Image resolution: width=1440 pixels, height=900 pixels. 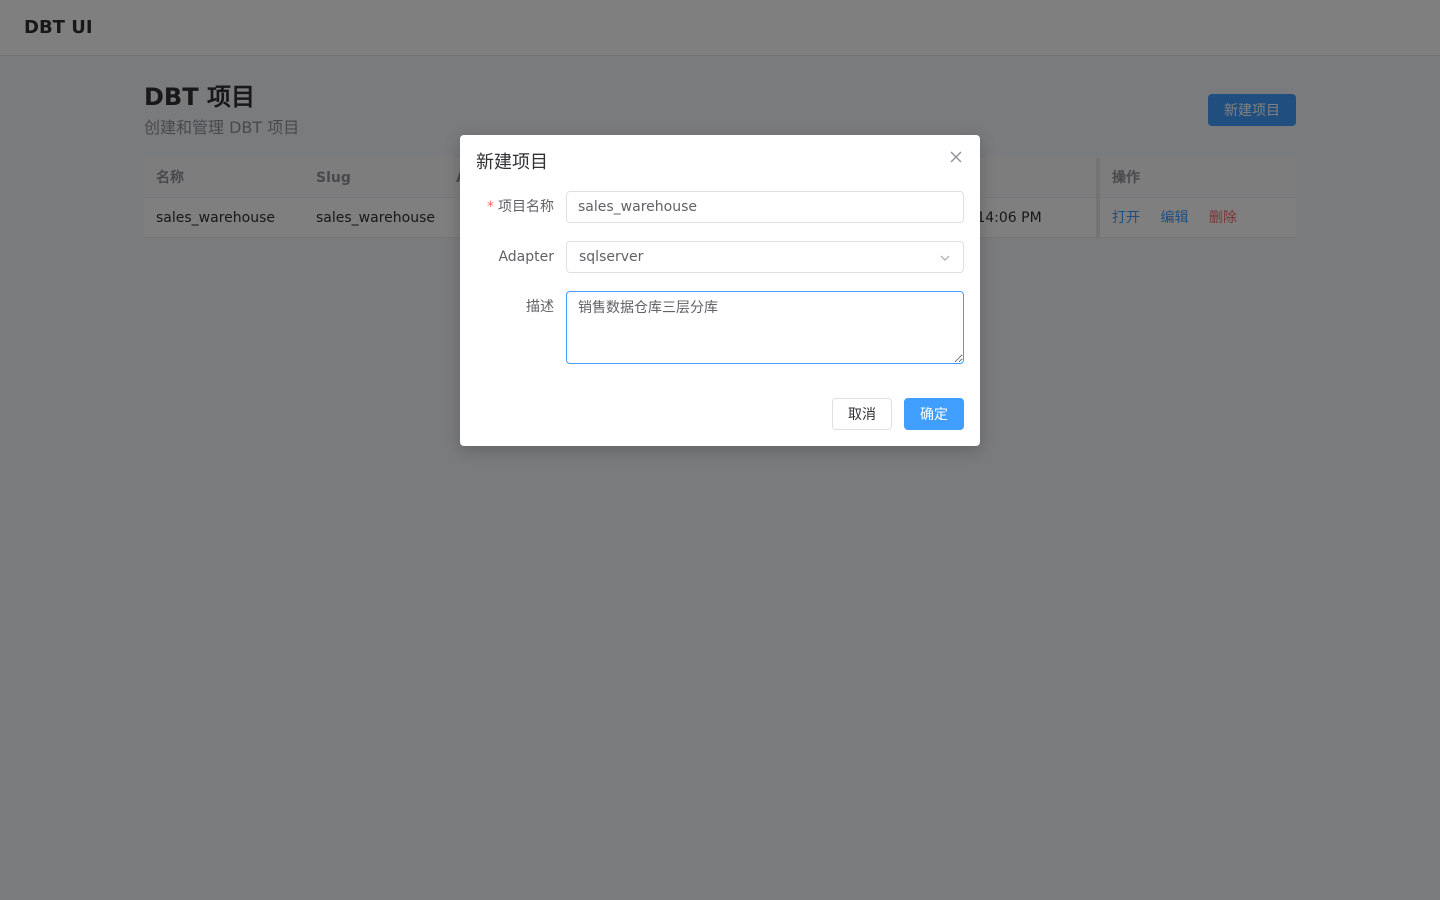 I want to click on project-name-label-text: 项目名称, so click(x=526, y=207).